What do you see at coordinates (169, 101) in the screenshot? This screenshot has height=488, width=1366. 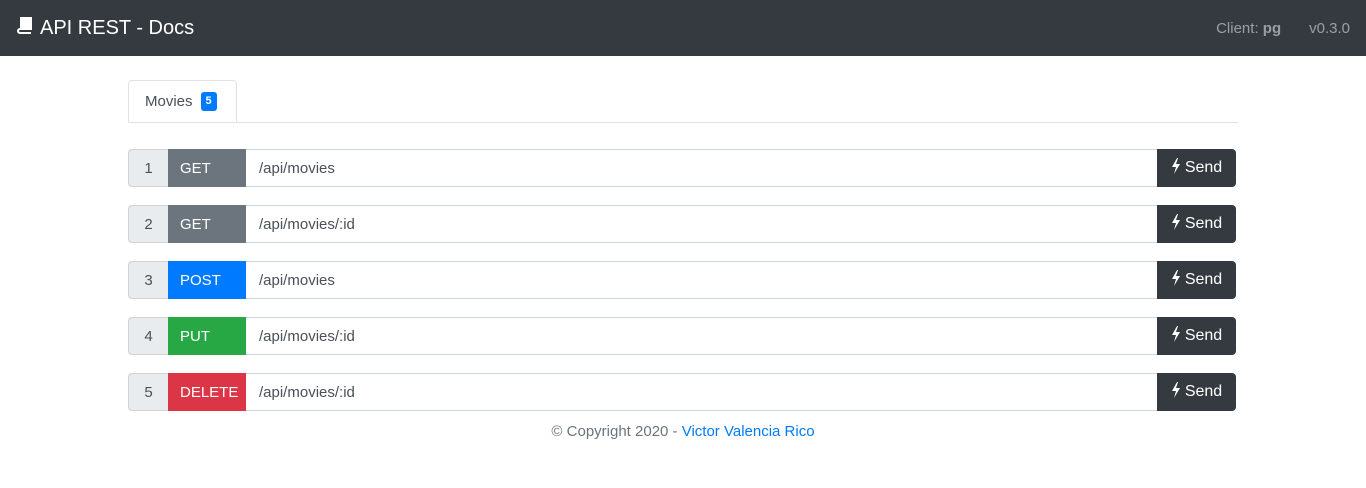 I see `tab-label: Movies` at bounding box center [169, 101].